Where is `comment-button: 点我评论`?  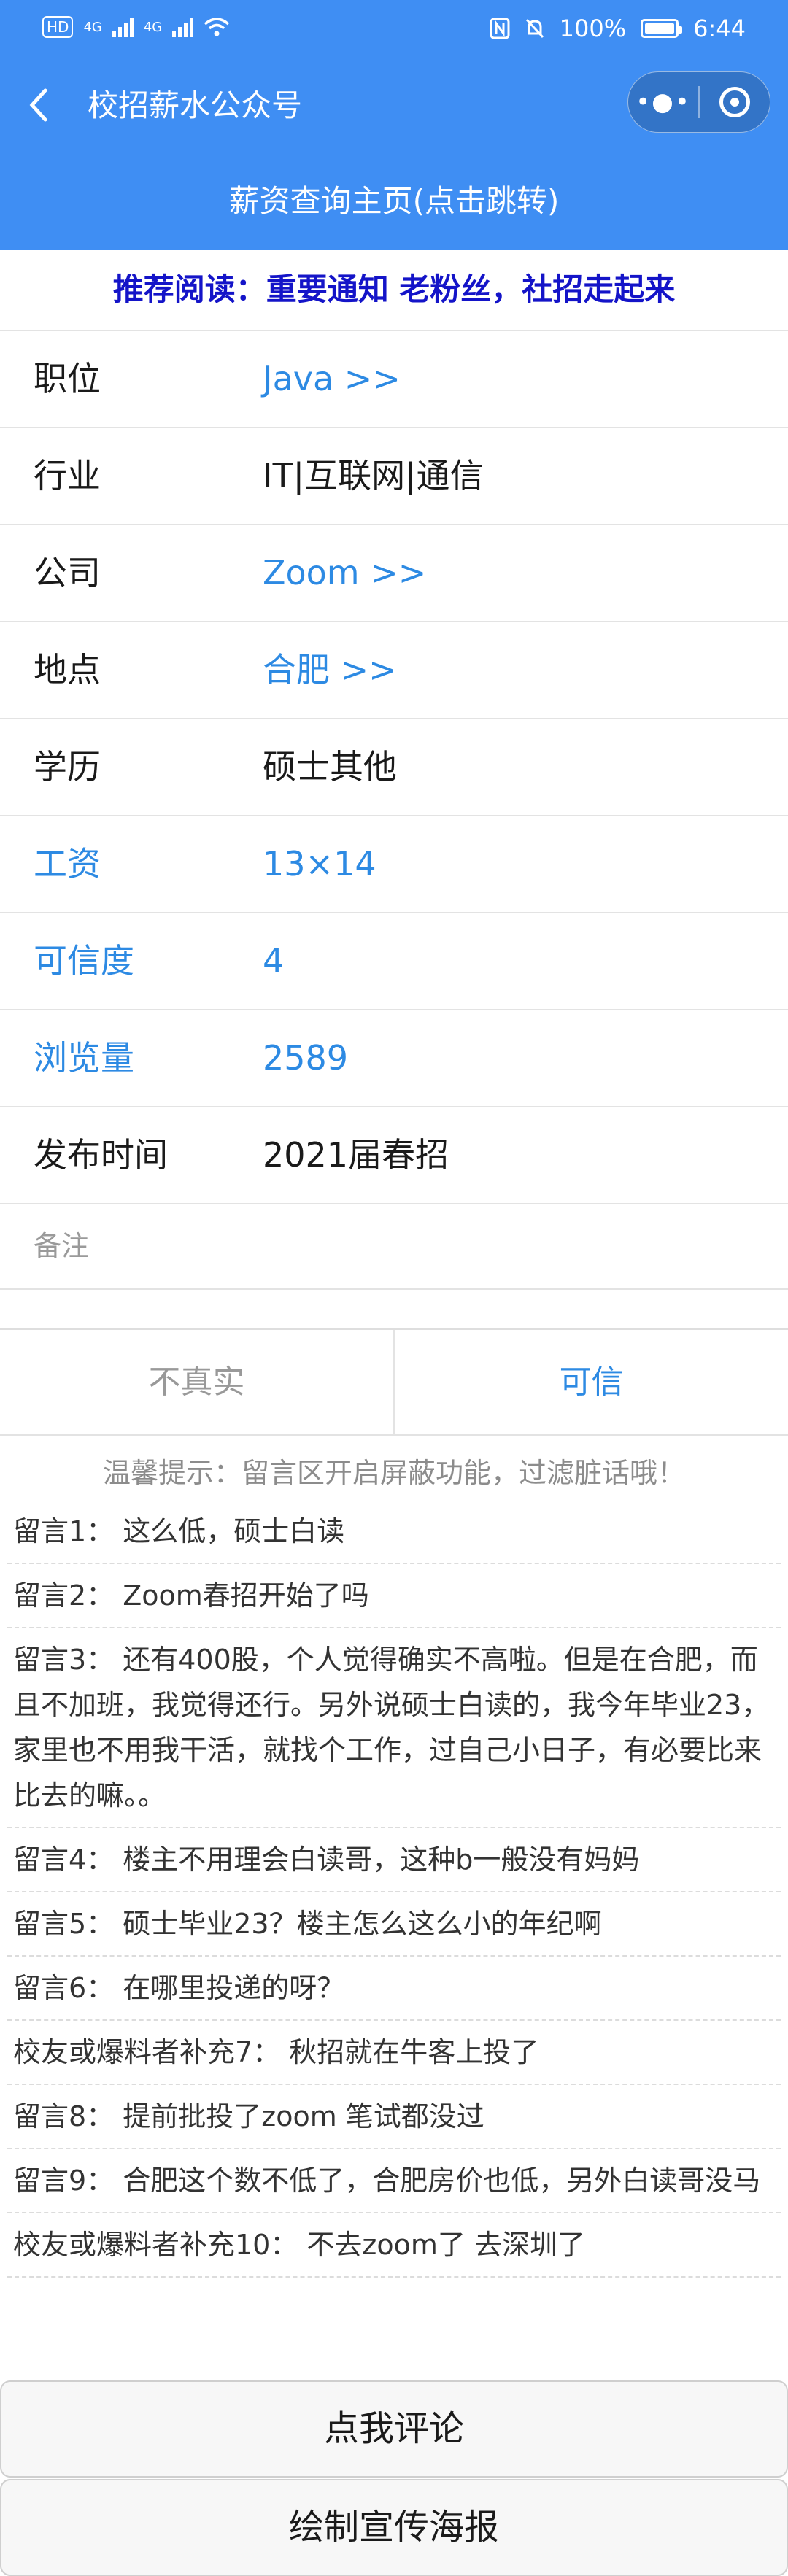
comment-button: 点我评论 is located at coordinates (394, 2429).